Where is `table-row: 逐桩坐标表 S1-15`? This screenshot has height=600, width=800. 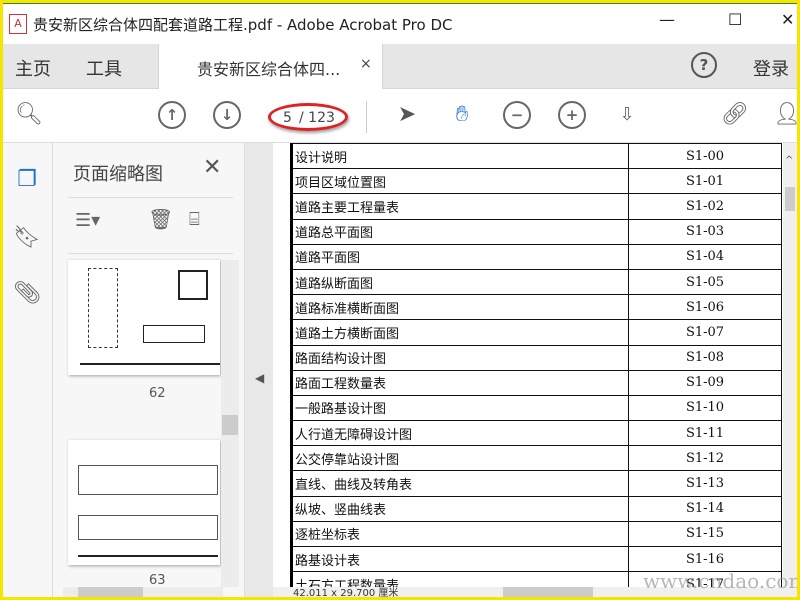 table-row: 逐桩坐标表 S1-15 is located at coordinates (536, 534).